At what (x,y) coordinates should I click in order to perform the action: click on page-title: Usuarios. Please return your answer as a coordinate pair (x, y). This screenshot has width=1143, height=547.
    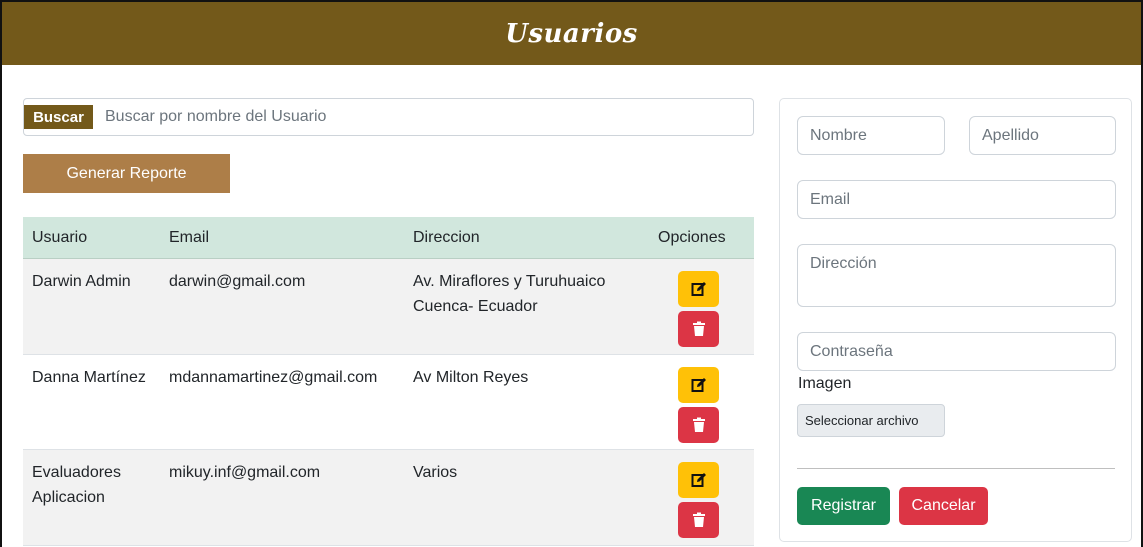
    Looking at the image, I should click on (571, 33).